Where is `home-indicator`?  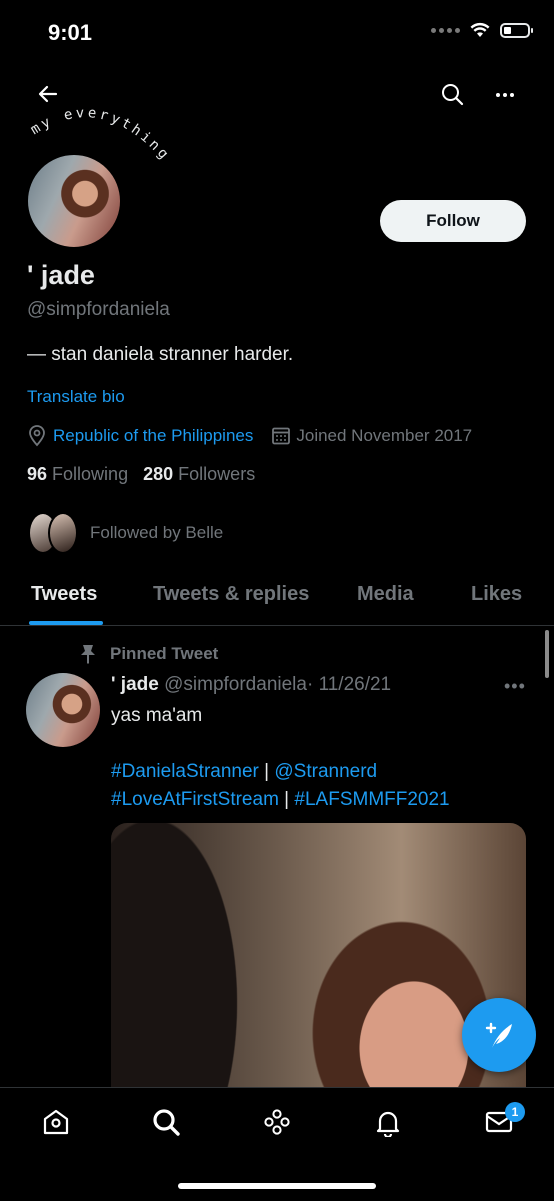
home-indicator is located at coordinates (277, 1186).